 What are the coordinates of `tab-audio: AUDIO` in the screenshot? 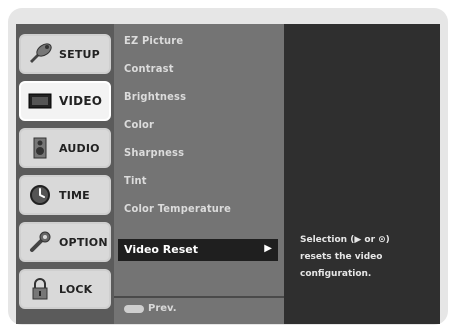 It's located at (65, 148).